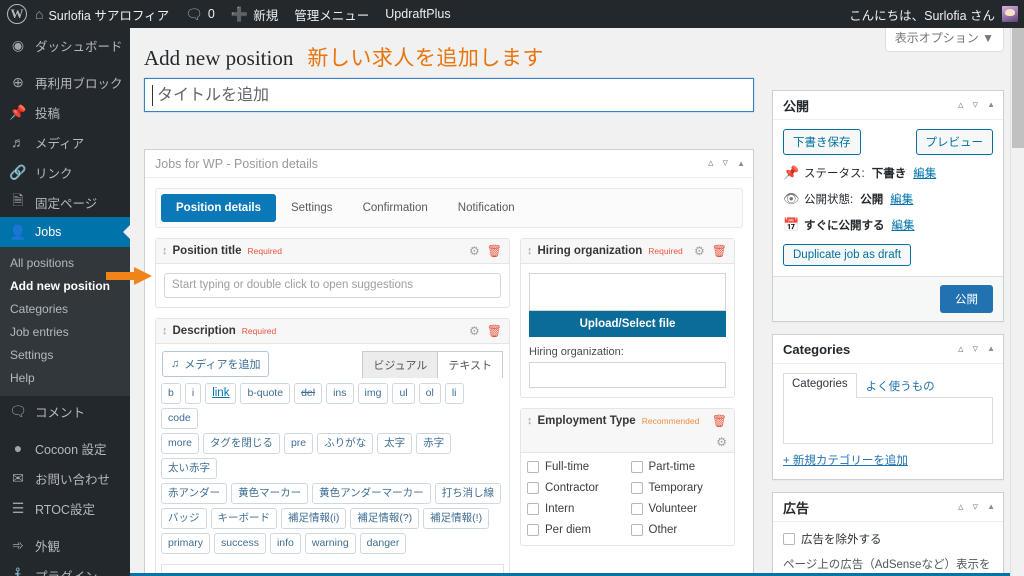 Image resolution: width=1024 pixels, height=576 pixels. Describe the element at coordinates (822, 142) in the screenshot. I see `save-draft-button: 下書き保存` at that location.